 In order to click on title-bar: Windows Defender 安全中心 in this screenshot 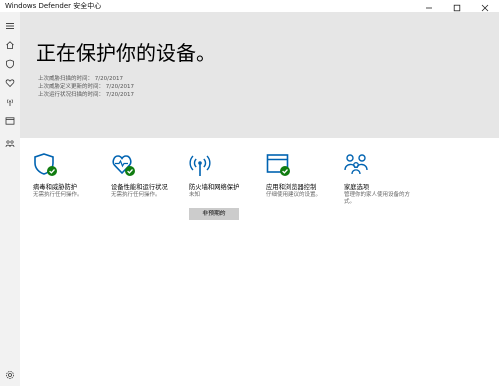, I will do `click(249, 6)`.